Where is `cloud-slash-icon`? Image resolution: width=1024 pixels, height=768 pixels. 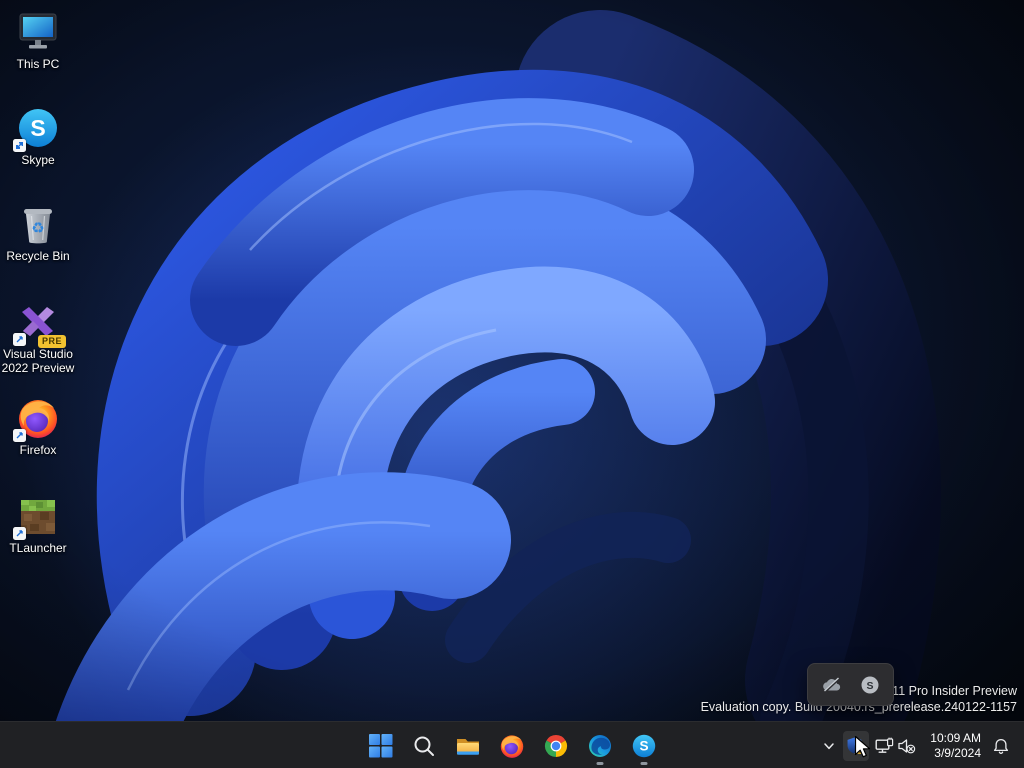
cloud-slash-icon is located at coordinates (831, 684).